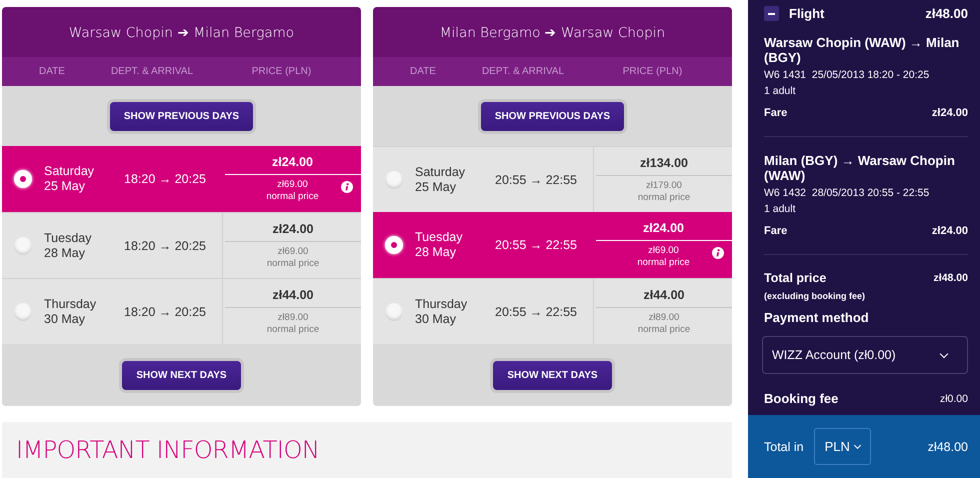 The height and width of the screenshot is (478, 980). I want to click on flight-row: Thursday 30 May 18:20 → 20:25 zł44.00 zł89.00 normal price, so click(181, 311).